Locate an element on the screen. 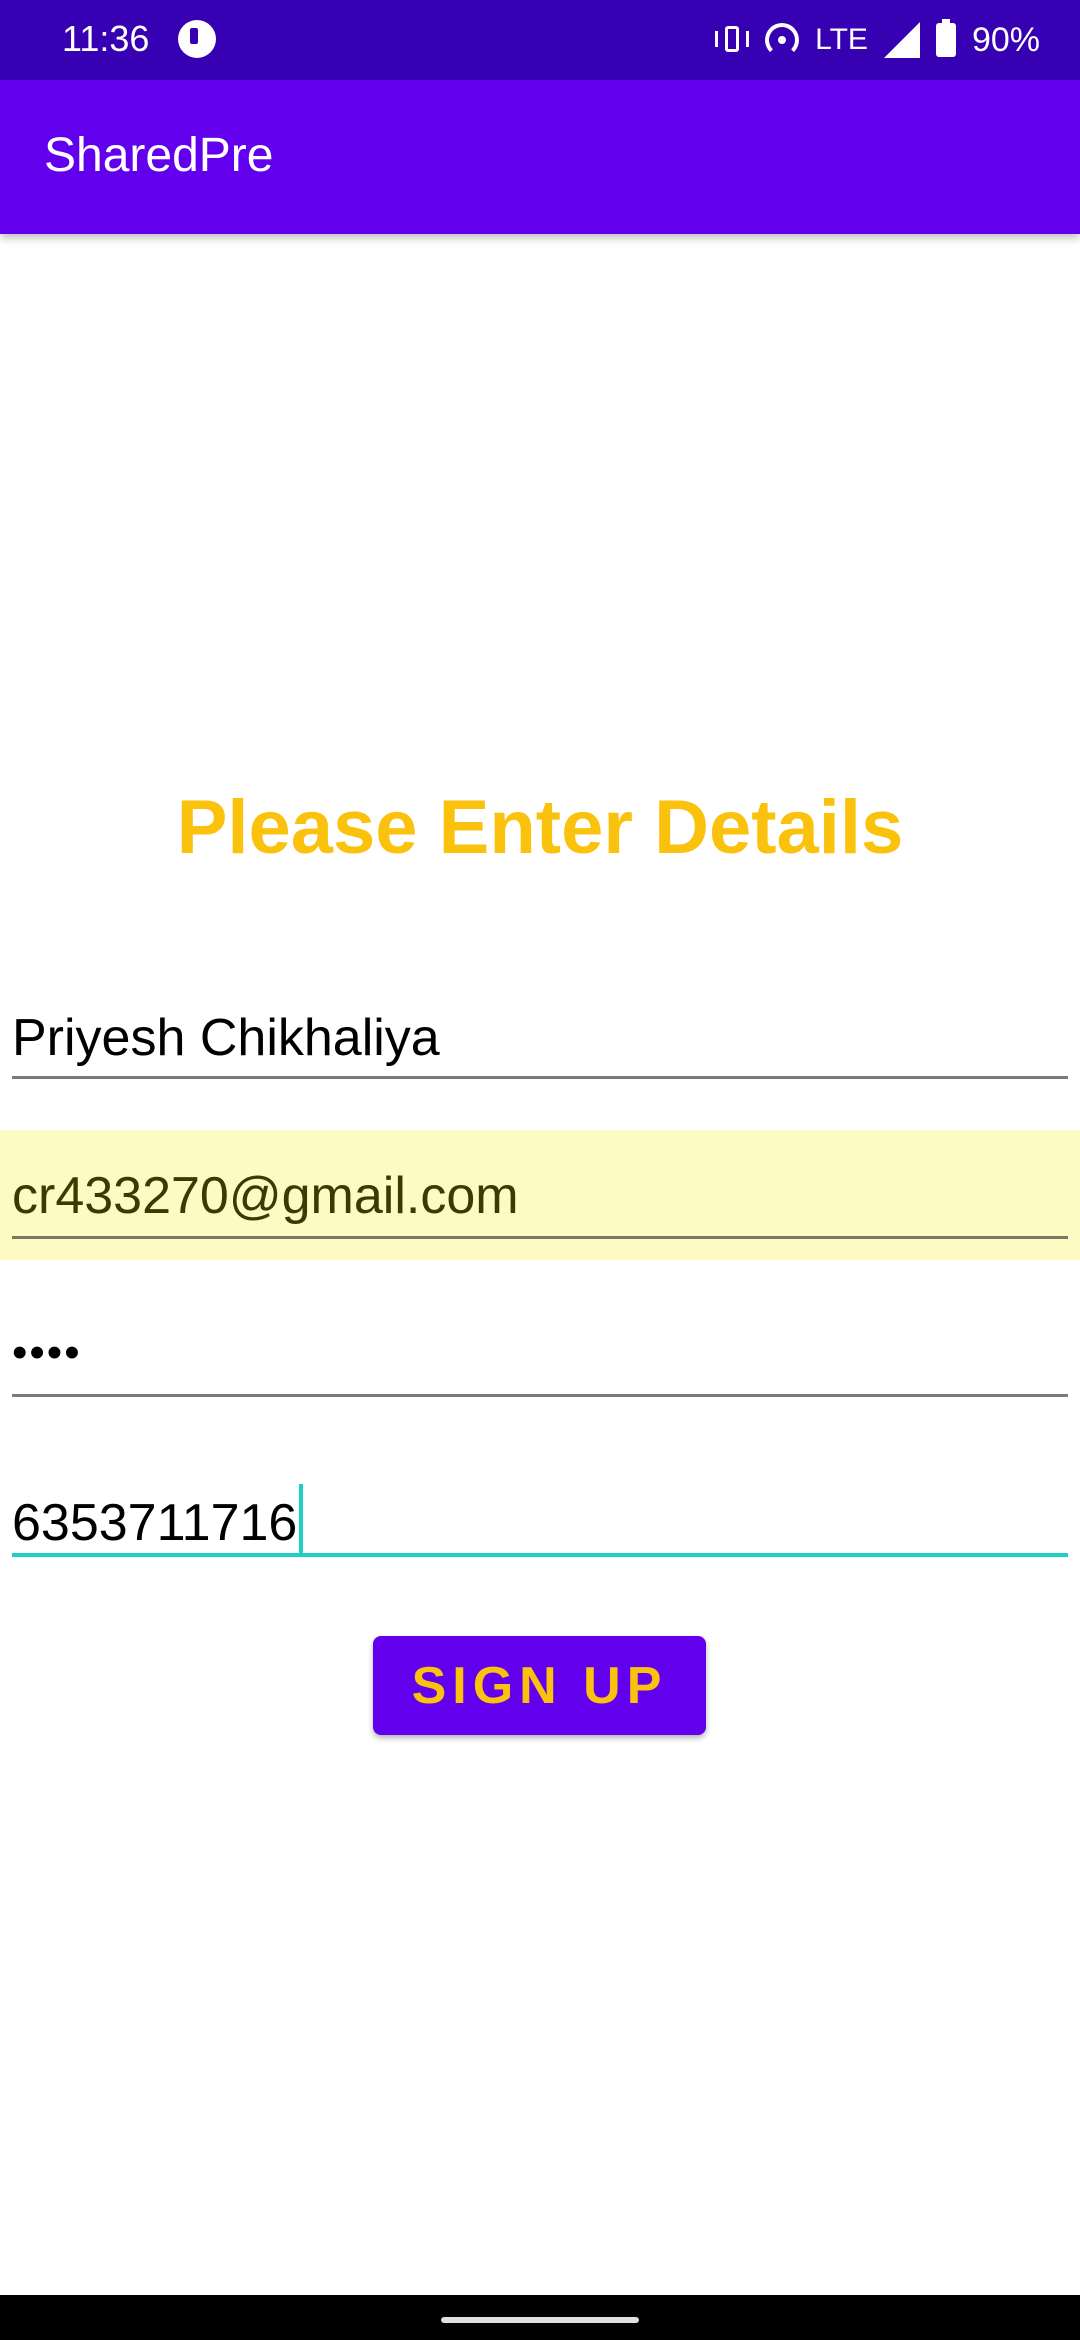  app-title: SharedPre is located at coordinates (159, 155).